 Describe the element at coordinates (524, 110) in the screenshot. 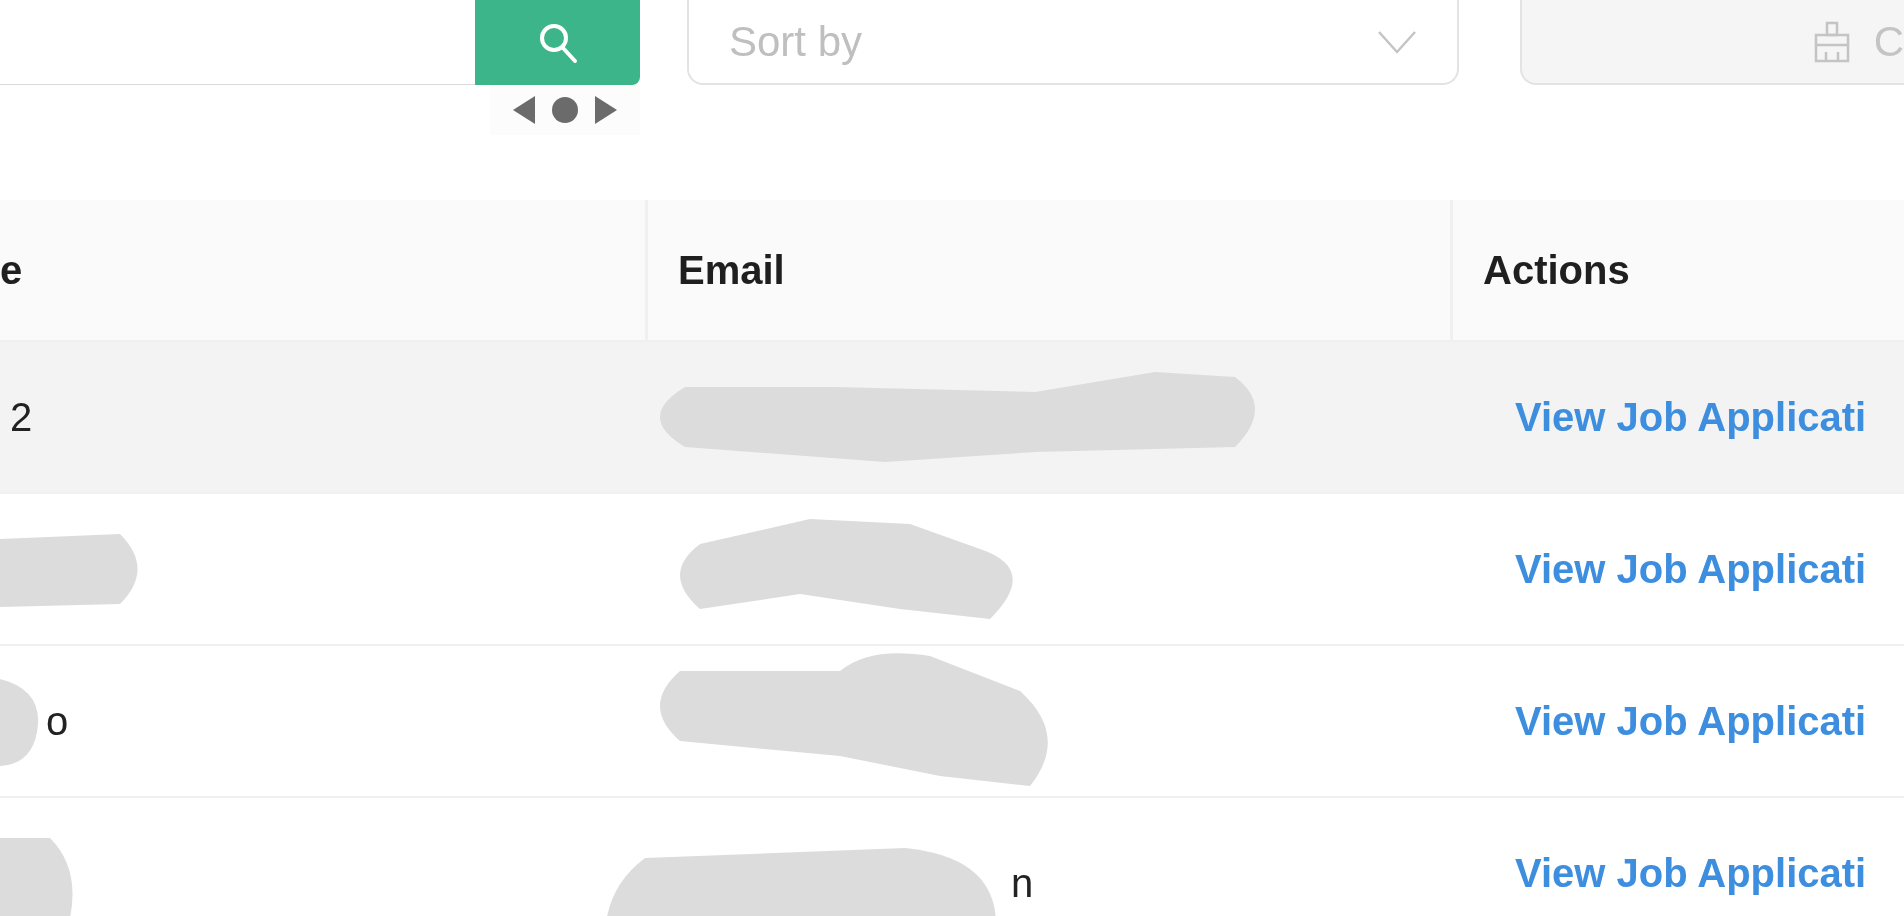

I see `left-arrow-icon` at that location.